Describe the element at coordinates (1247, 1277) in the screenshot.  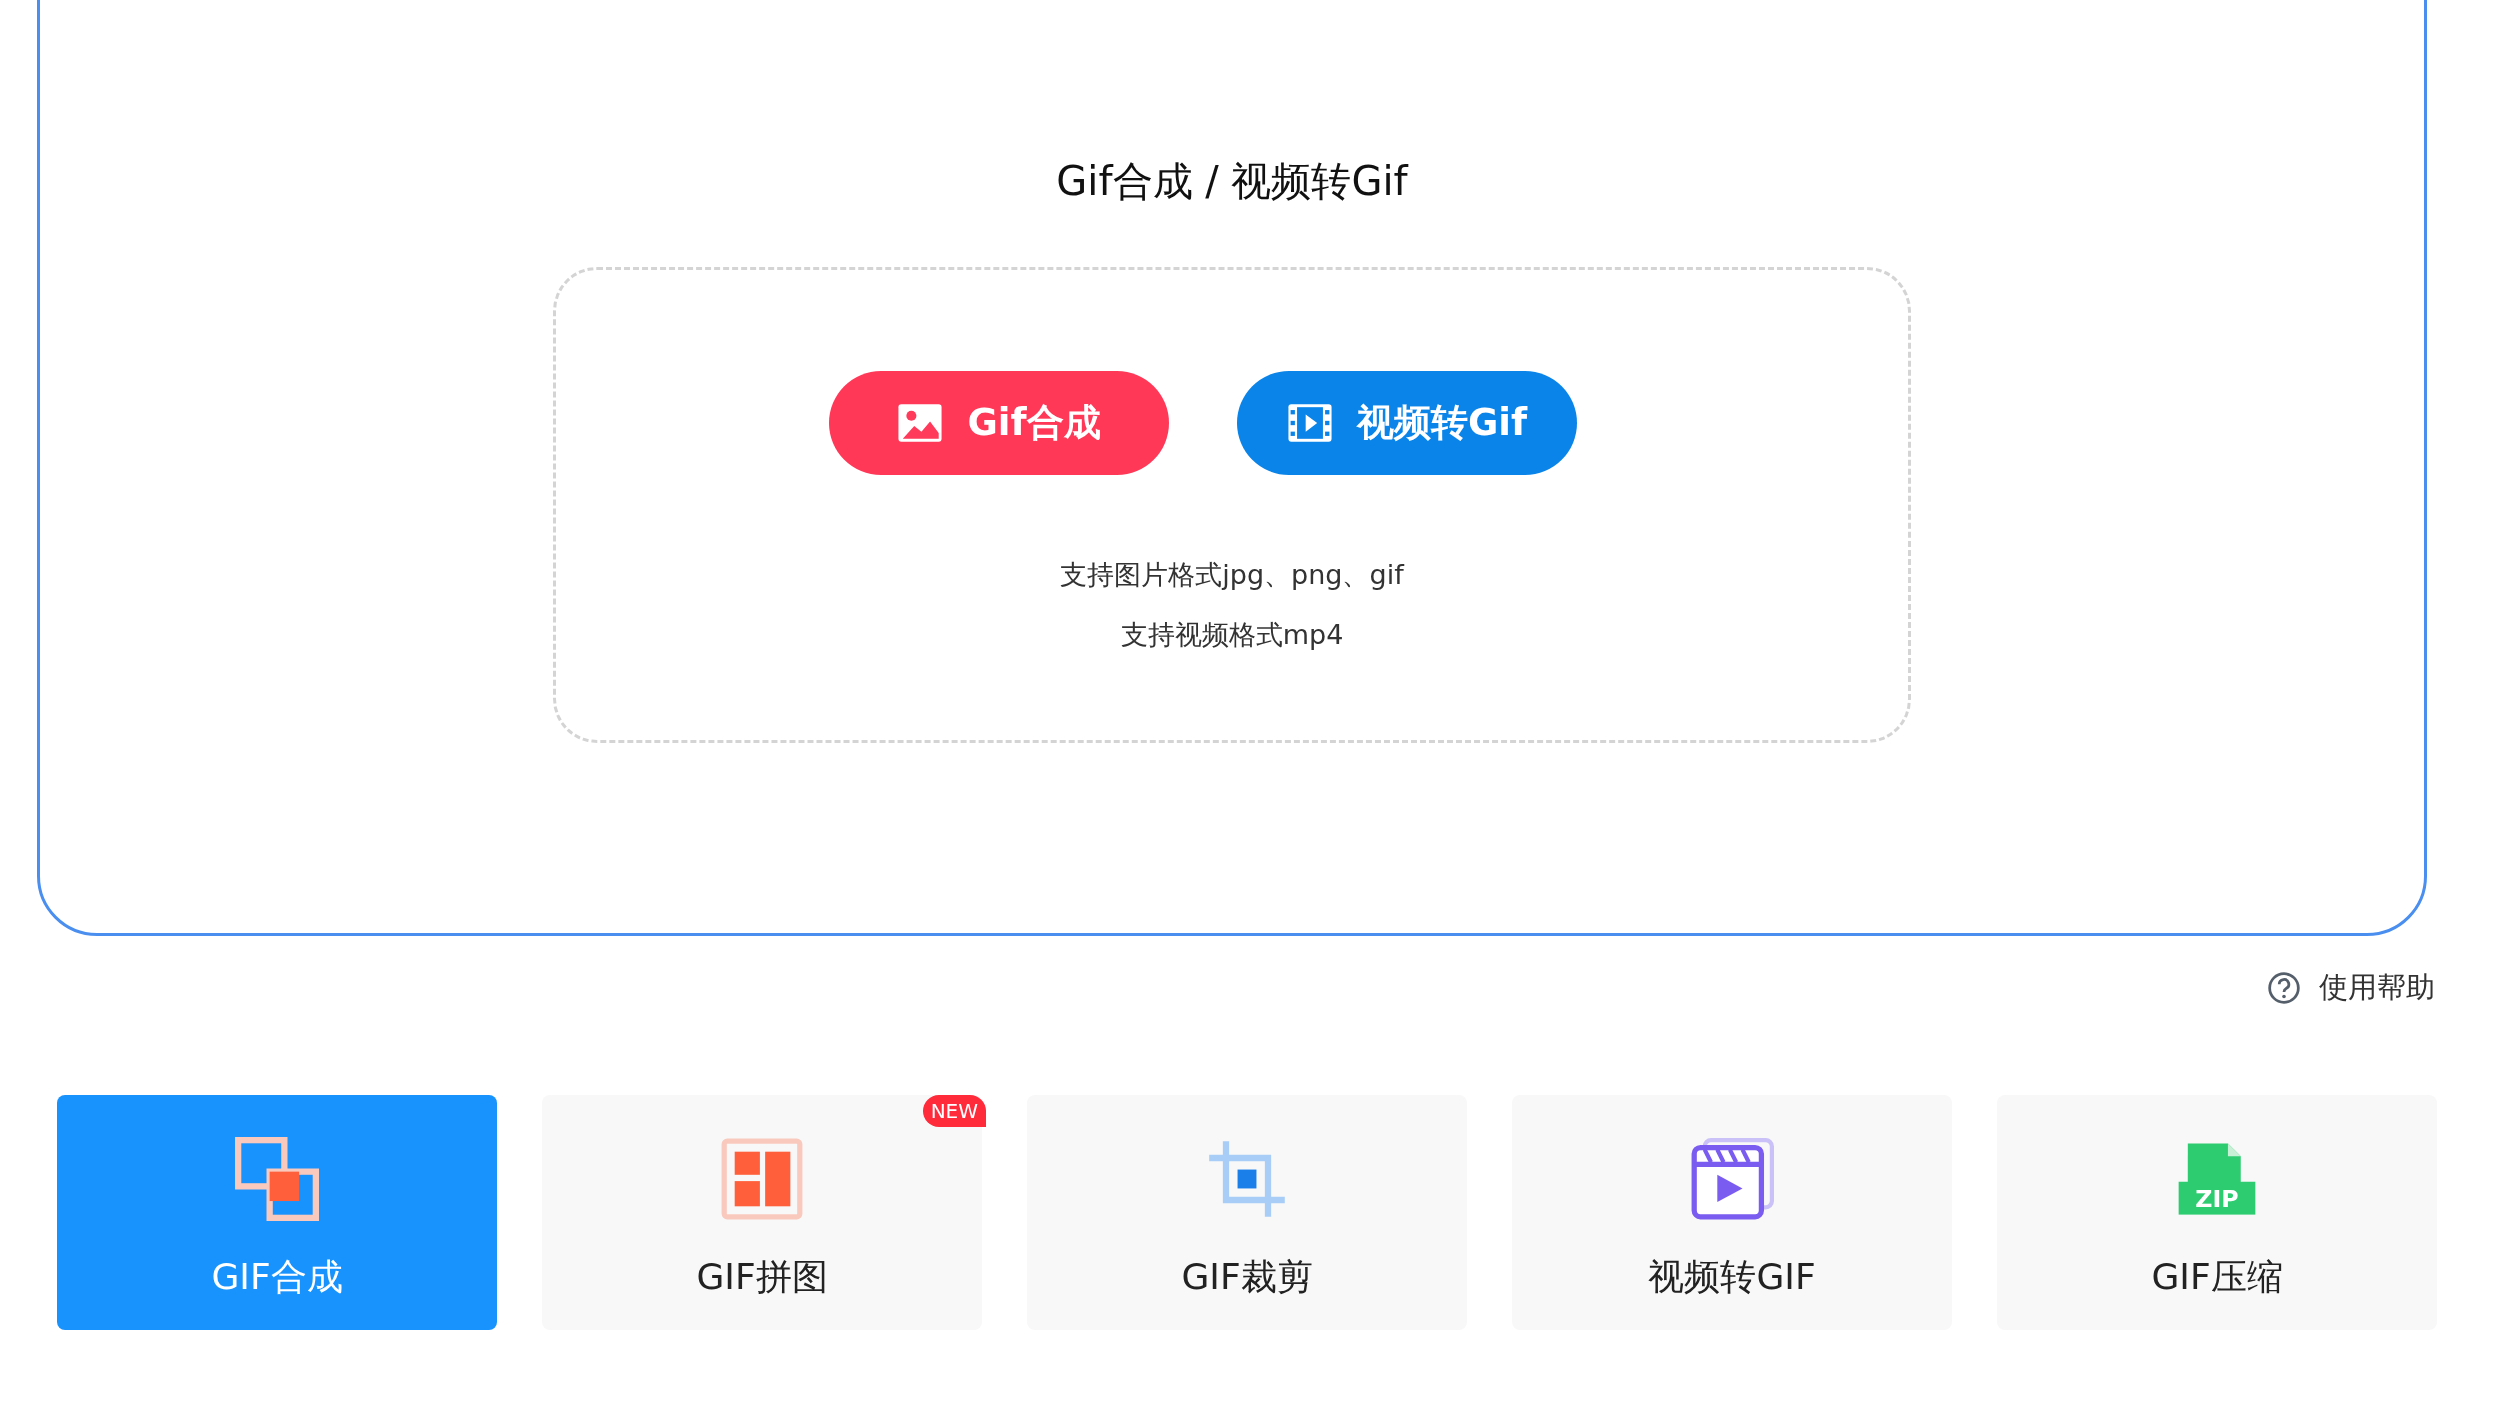
I see `tool-label: GIF裁剪` at that location.